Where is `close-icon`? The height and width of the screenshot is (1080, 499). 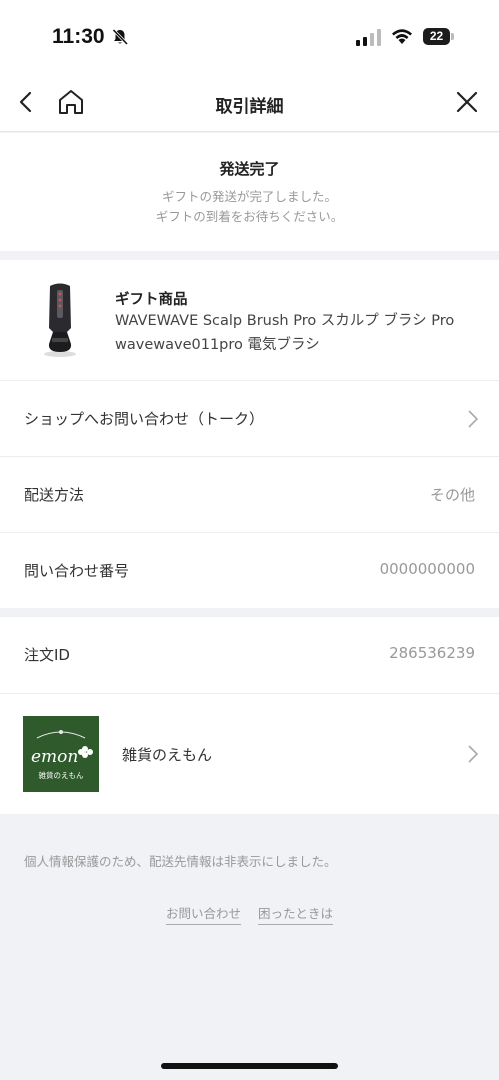
close-icon is located at coordinates (467, 102).